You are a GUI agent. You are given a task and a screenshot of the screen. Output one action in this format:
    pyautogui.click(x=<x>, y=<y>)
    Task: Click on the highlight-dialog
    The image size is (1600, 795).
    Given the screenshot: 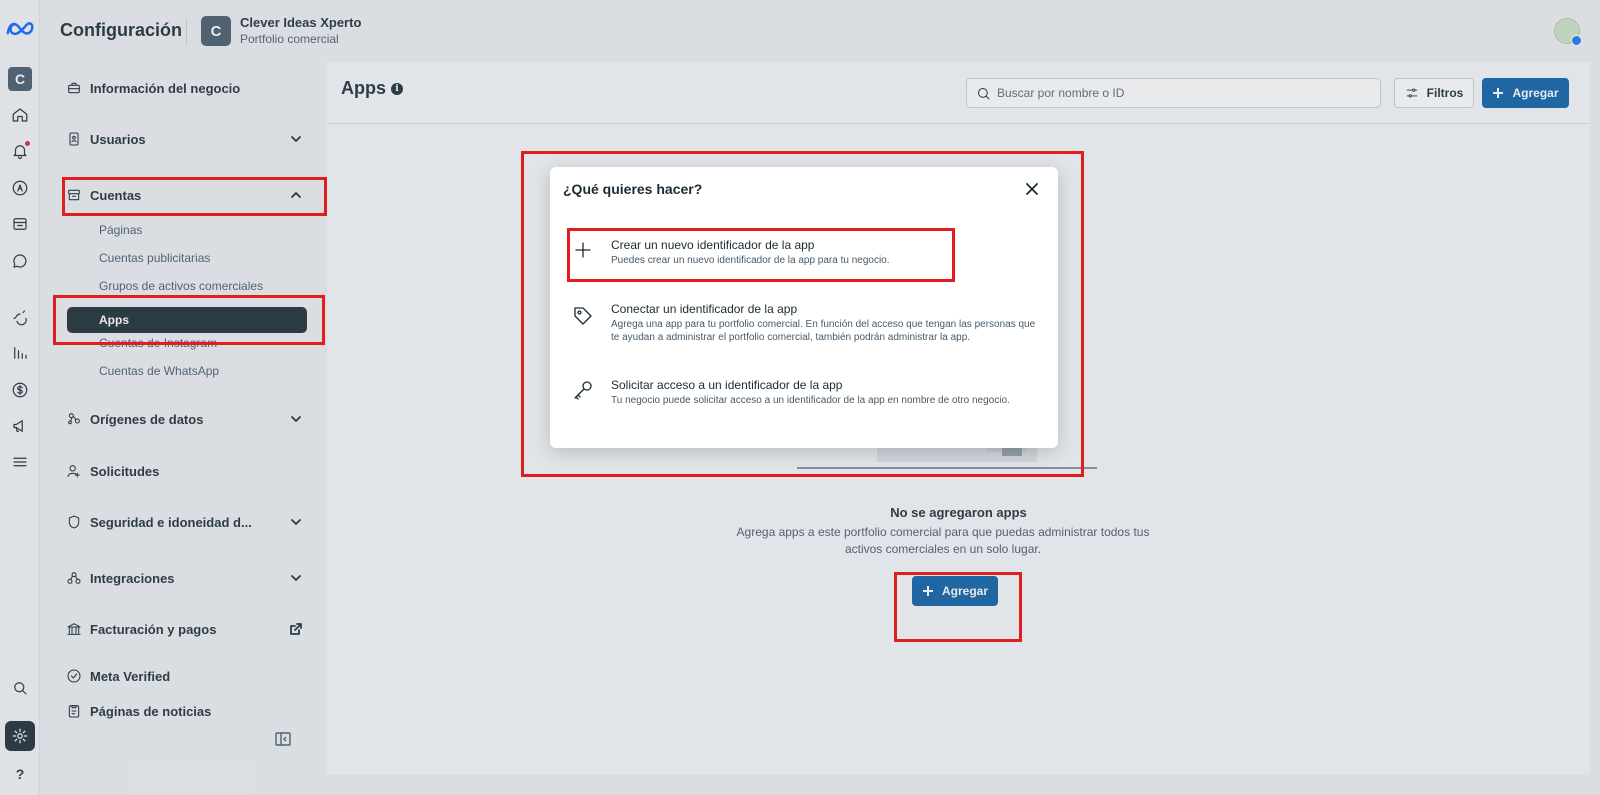 What is the action you would take?
    pyautogui.click(x=802, y=314)
    